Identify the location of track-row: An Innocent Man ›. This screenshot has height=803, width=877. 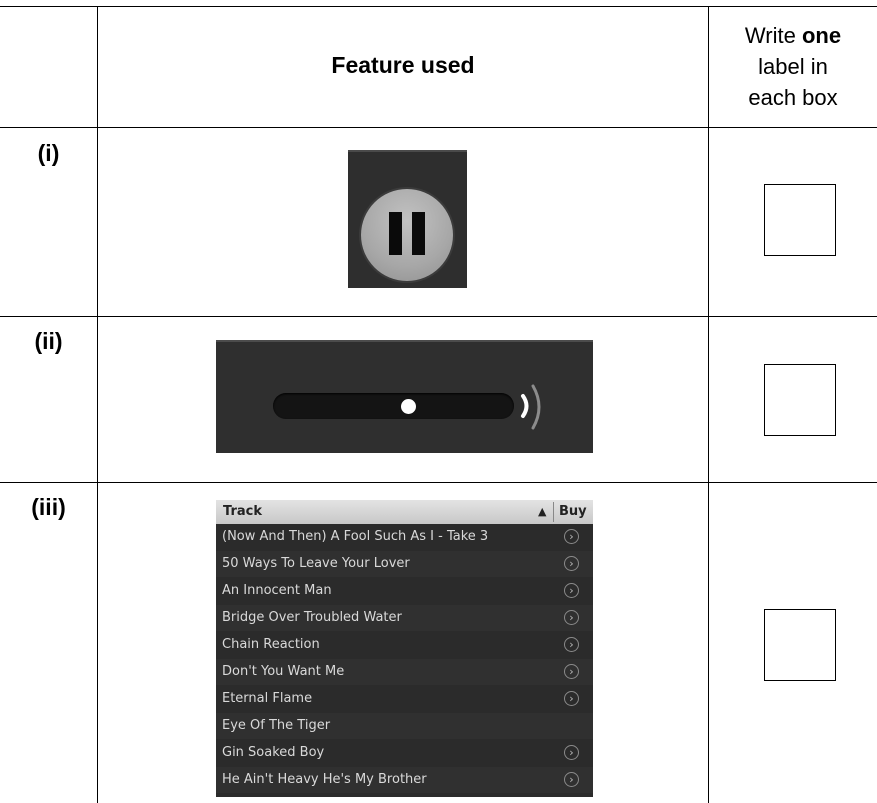
(404, 591).